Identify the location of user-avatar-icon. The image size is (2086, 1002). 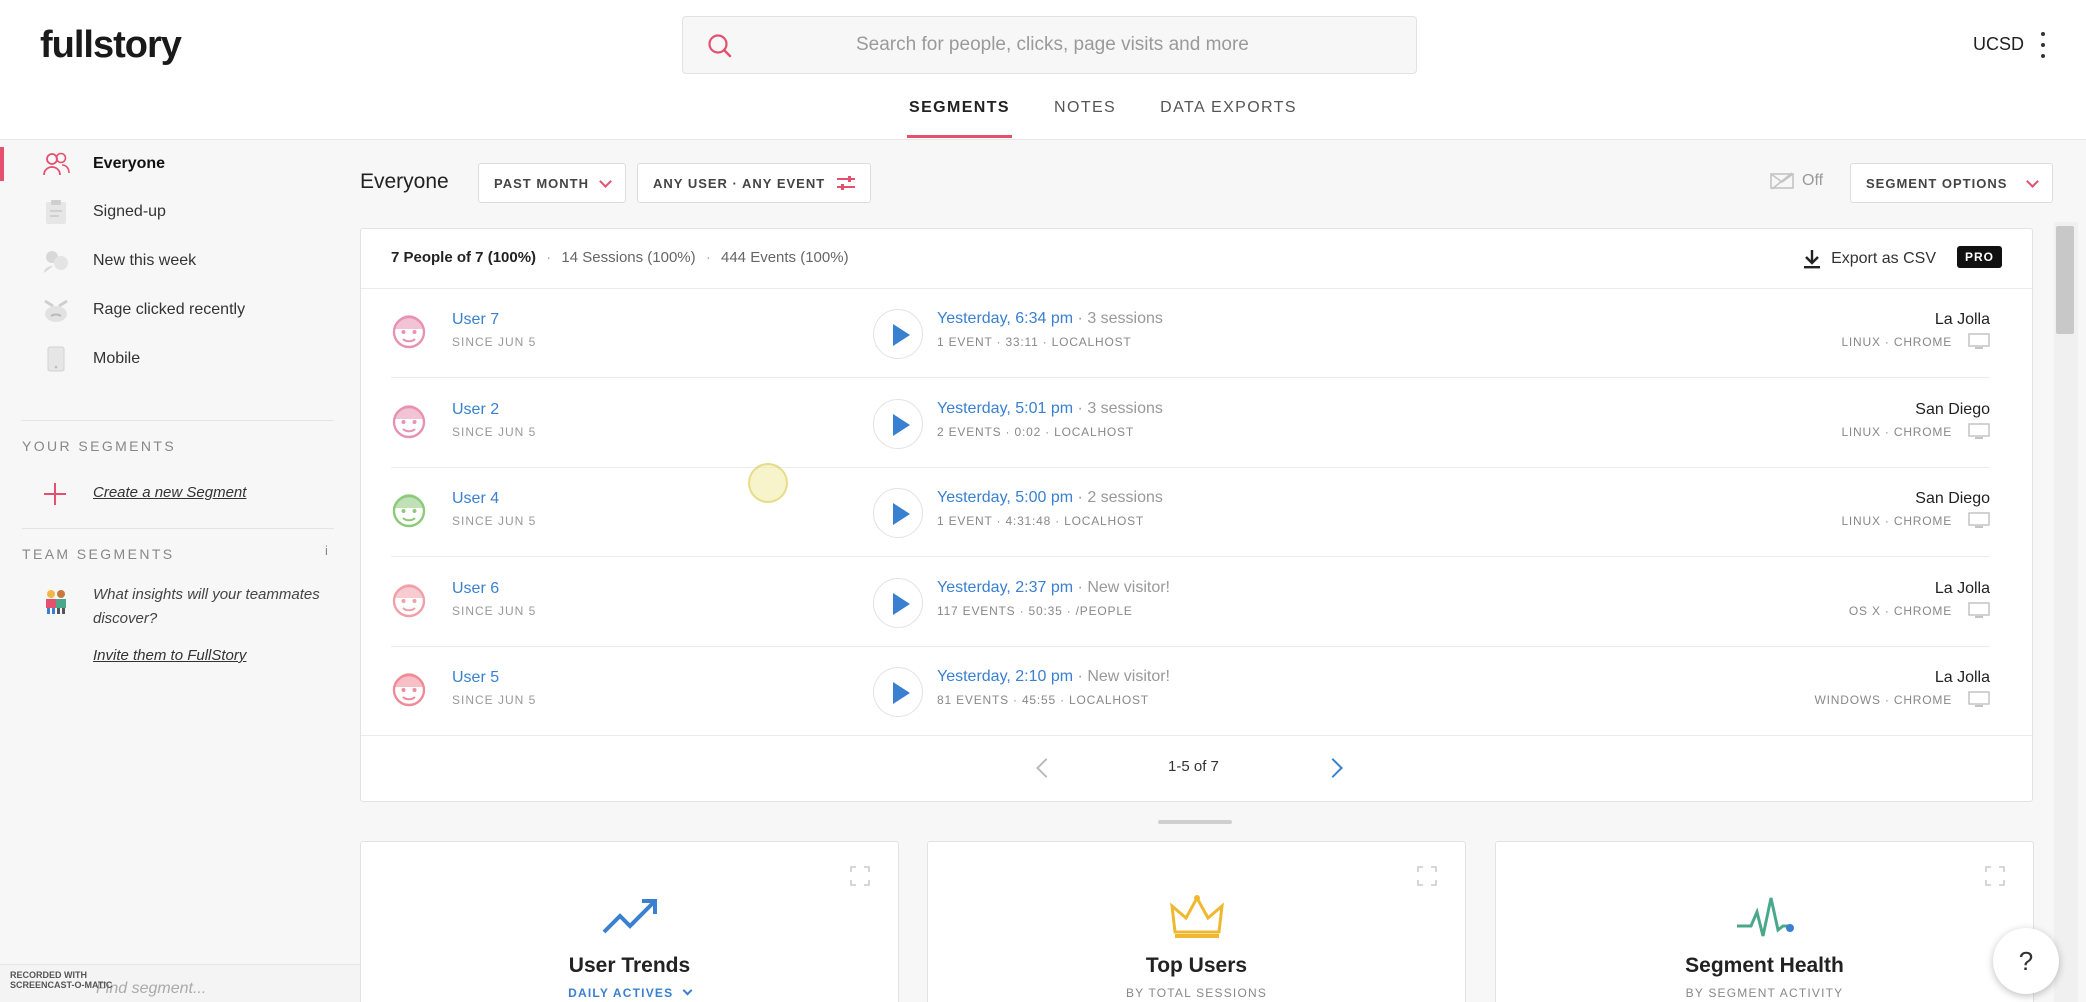
(409, 332).